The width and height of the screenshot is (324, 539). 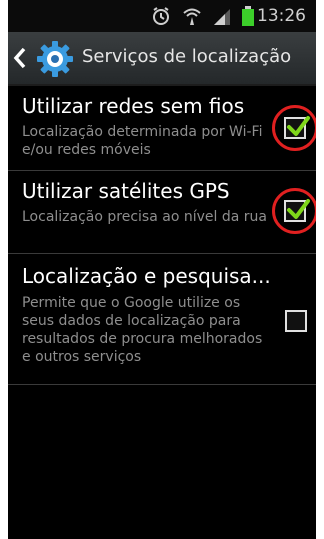 What do you see at coordinates (187, 56) in the screenshot?
I see `page-title: Serviços de localização` at bounding box center [187, 56].